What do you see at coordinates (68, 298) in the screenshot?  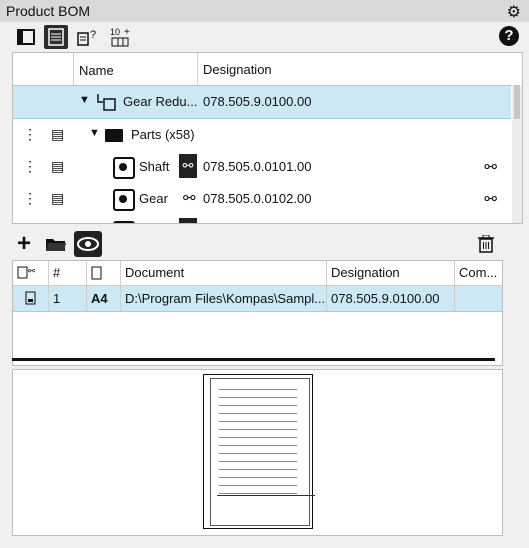 I see `doc-row-number: 1` at bounding box center [68, 298].